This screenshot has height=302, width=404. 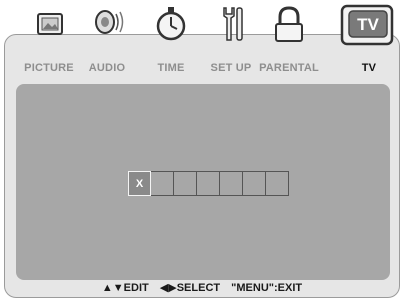 I want to click on tab-audio: AUDIO, so click(x=107, y=42).